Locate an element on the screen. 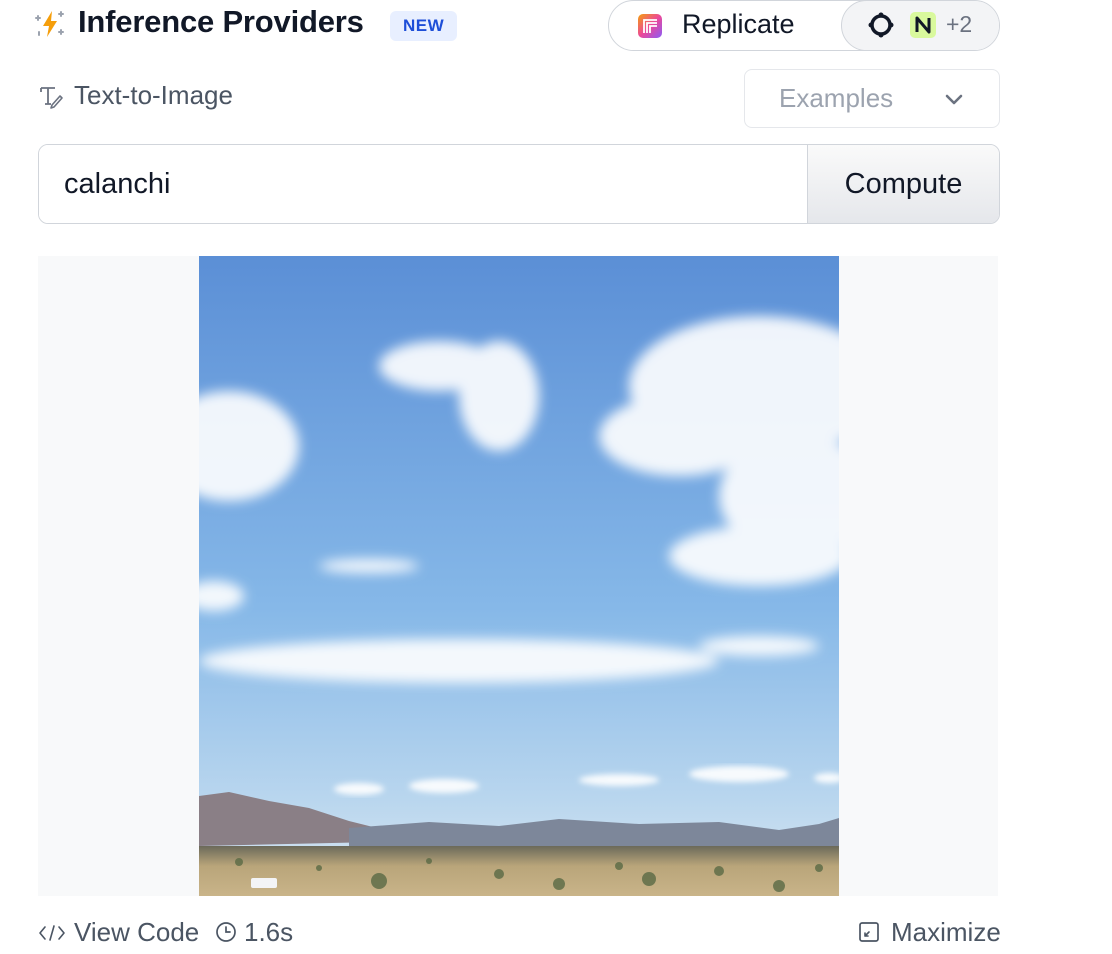  view-code-button: View Code is located at coordinates (136, 932).